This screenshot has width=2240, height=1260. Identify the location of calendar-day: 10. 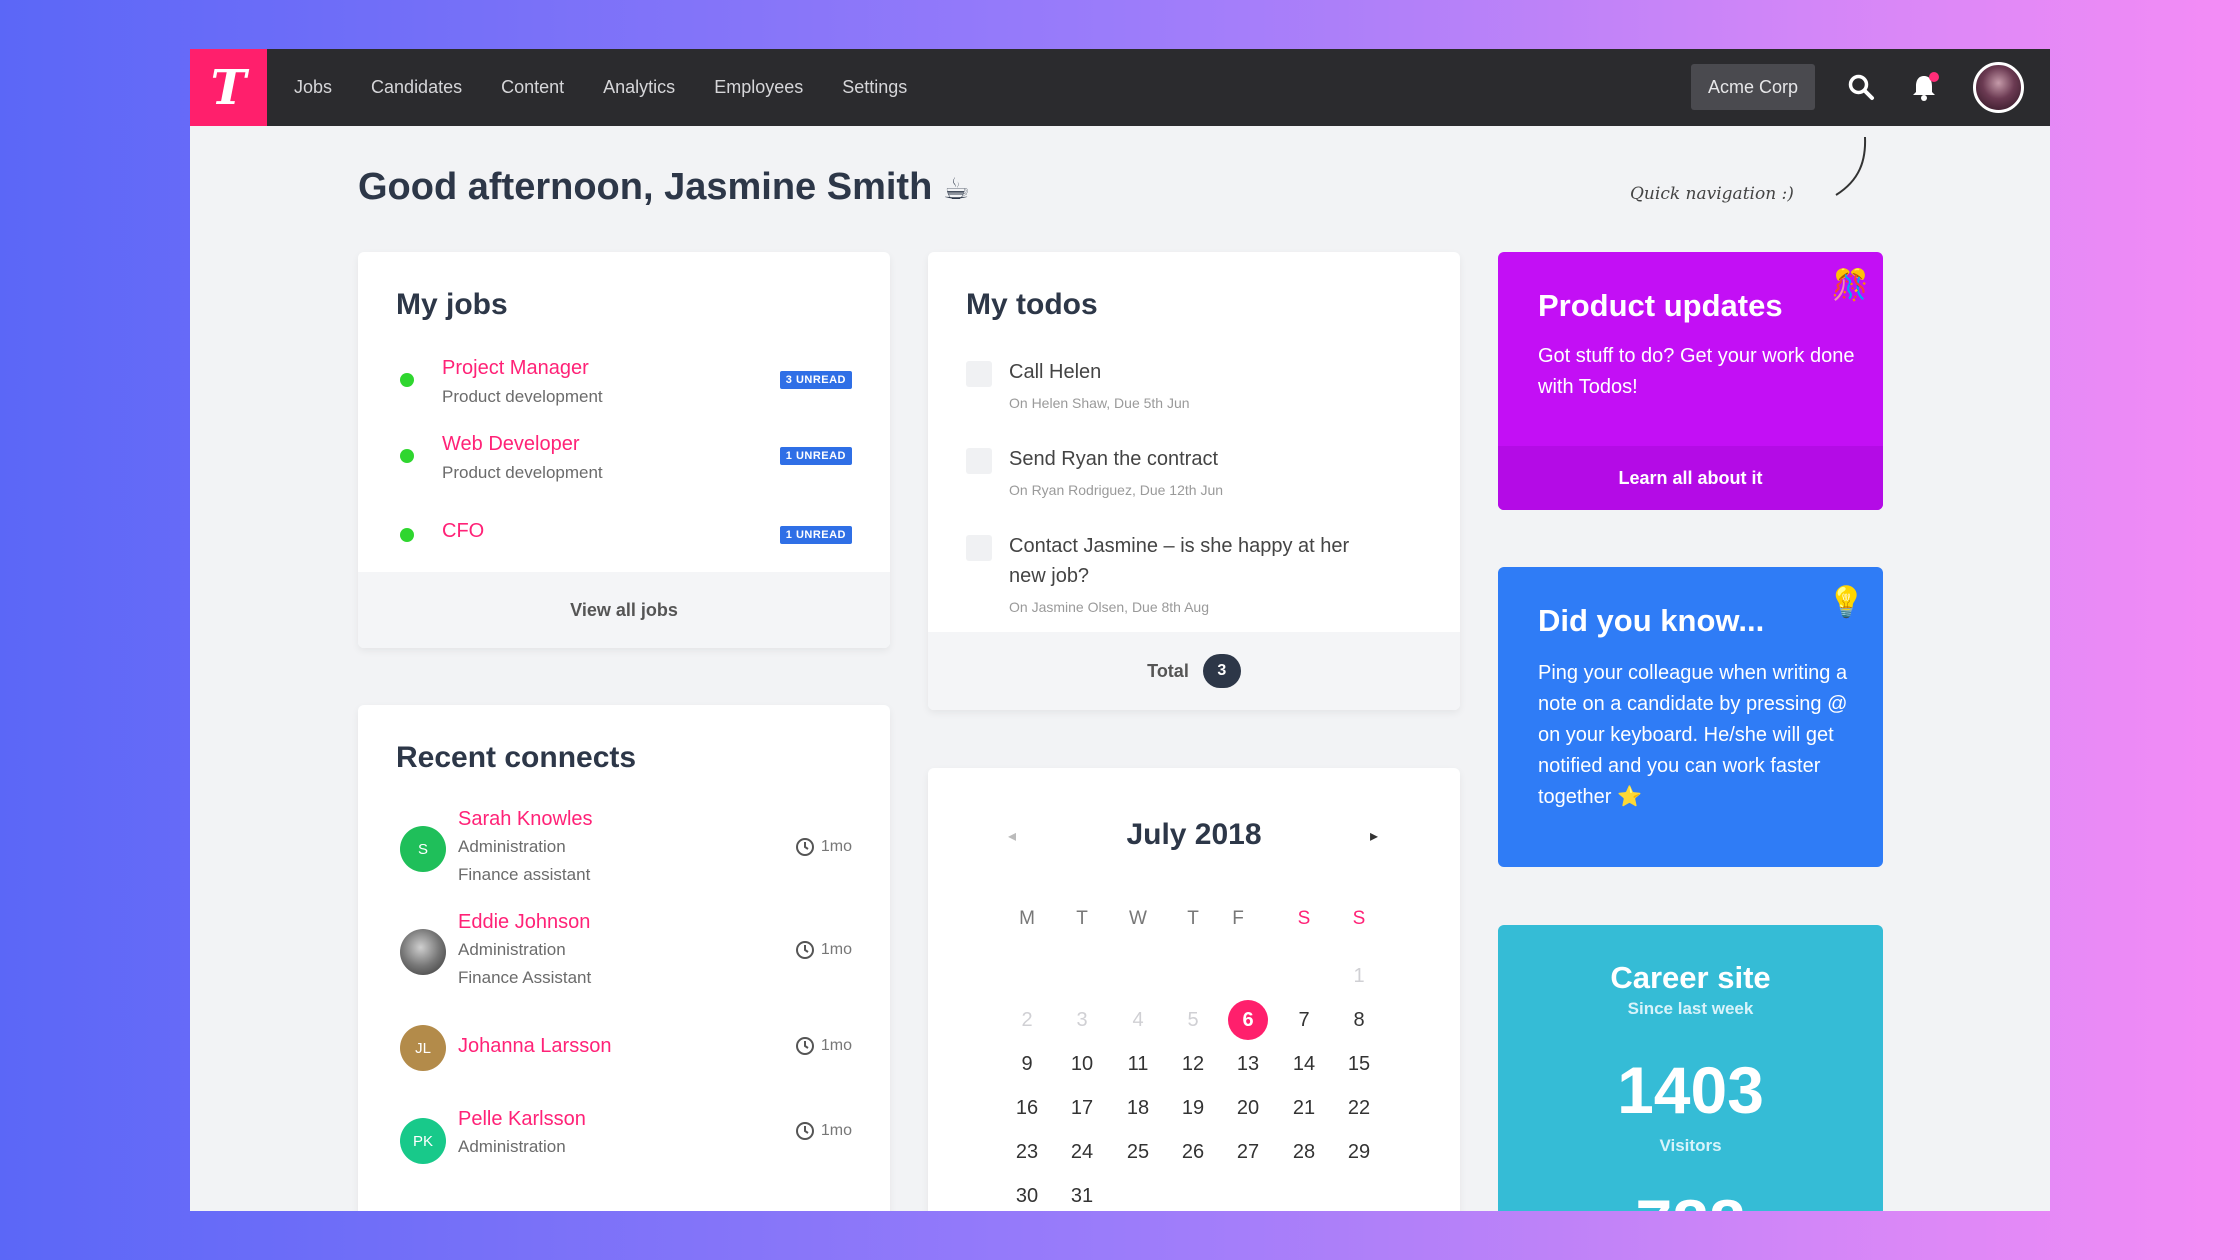
(1082, 1064).